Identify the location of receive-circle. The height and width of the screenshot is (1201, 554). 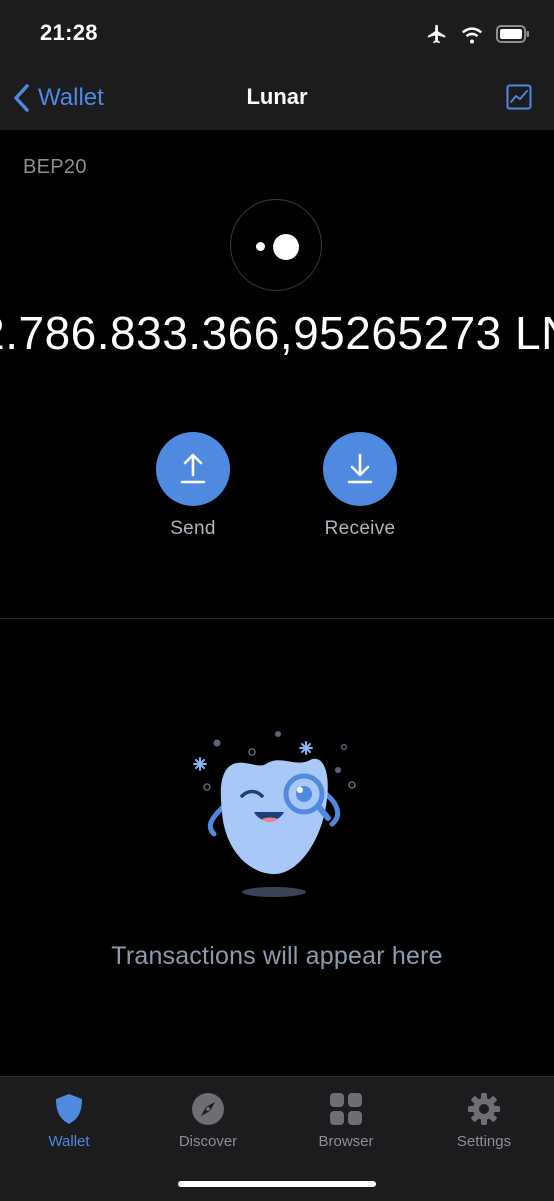
(360, 469).